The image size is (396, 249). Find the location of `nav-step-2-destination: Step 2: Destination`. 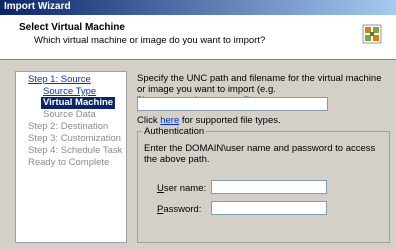

nav-step-2-destination: Step 2: Destination is located at coordinates (68, 126).